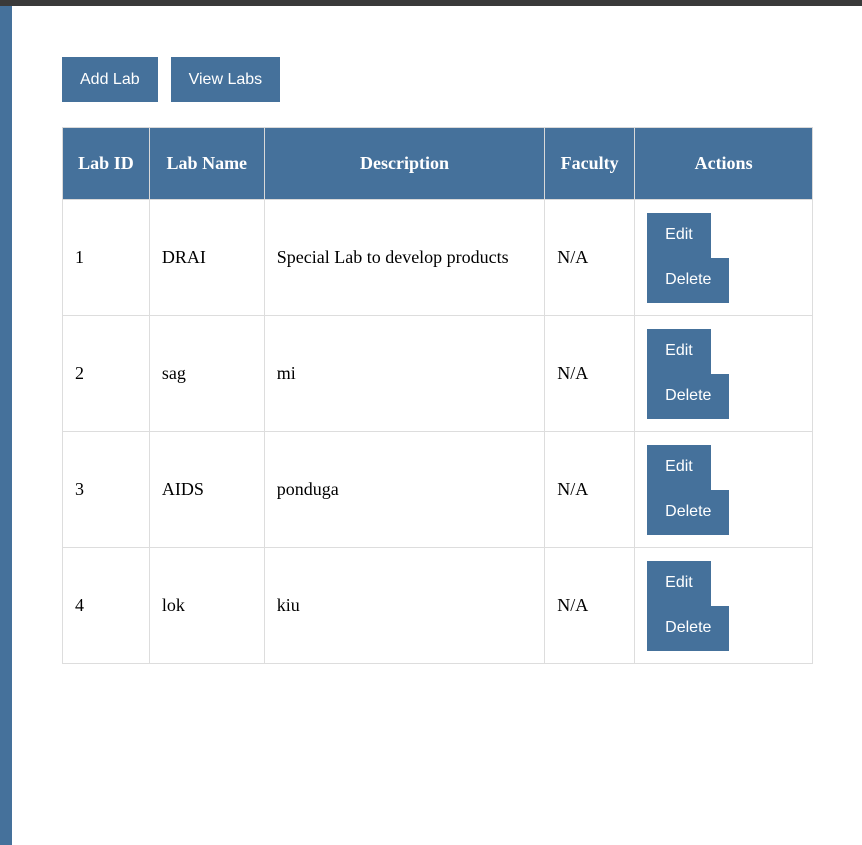  Describe the element at coordinates (404, 163) in the screenshot. I see `header-description: Description` at that location.